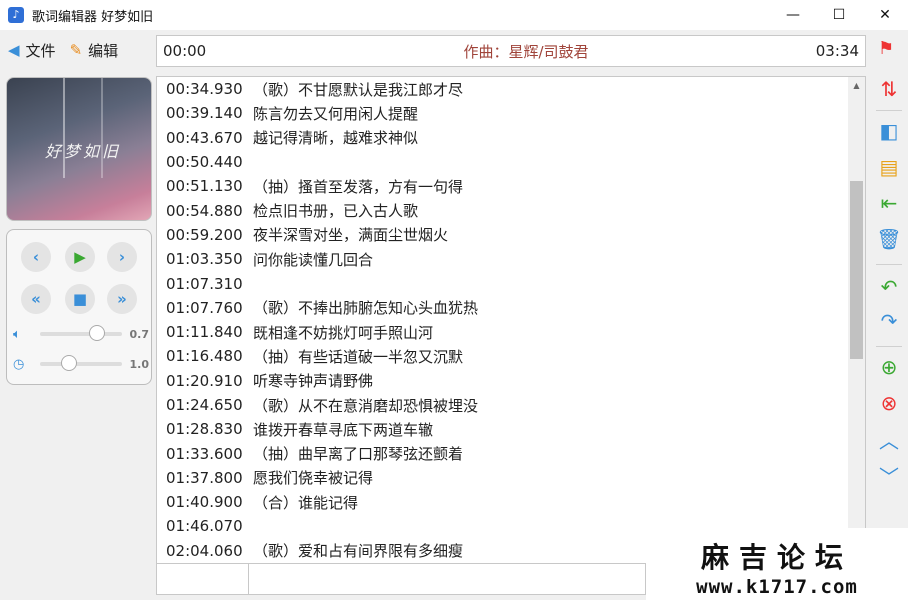 This screenshot has width=908, height=600. What do you see at coordinates (889, 131) in the screenshot?
I see `audio-icon: ◧` at bounding box center [889, 131].